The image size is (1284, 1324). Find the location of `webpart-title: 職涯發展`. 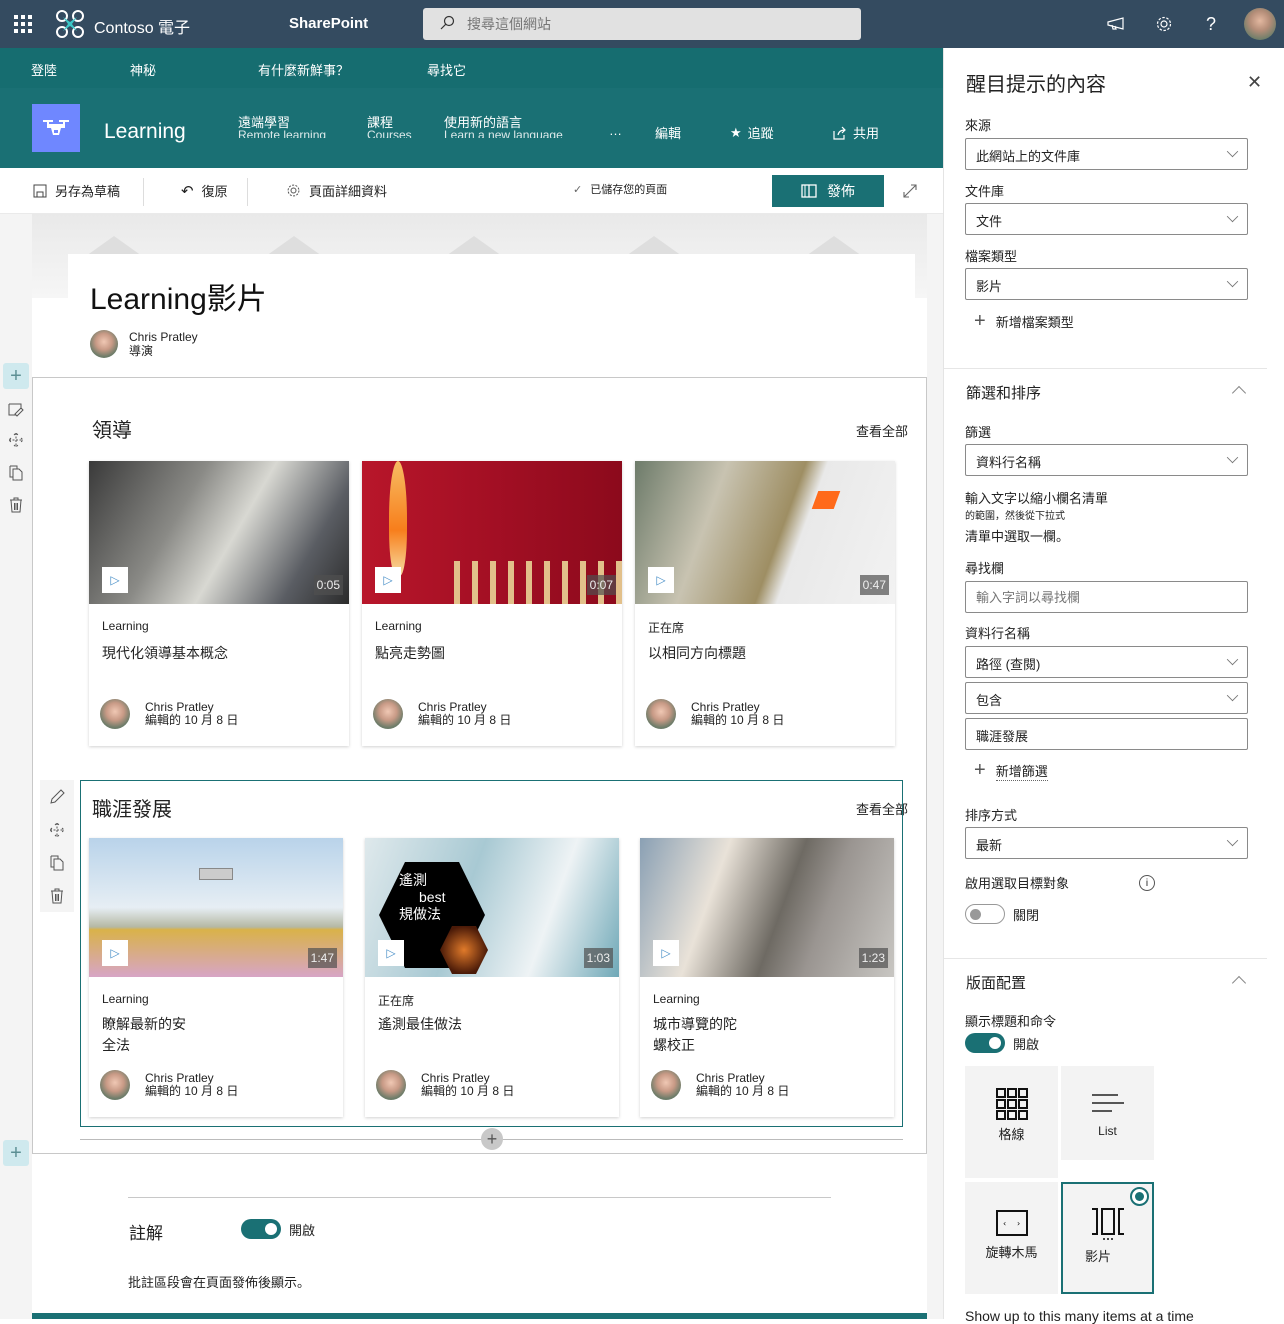

webpart-title: 職涯發展 is located at coordinates (132, 807).